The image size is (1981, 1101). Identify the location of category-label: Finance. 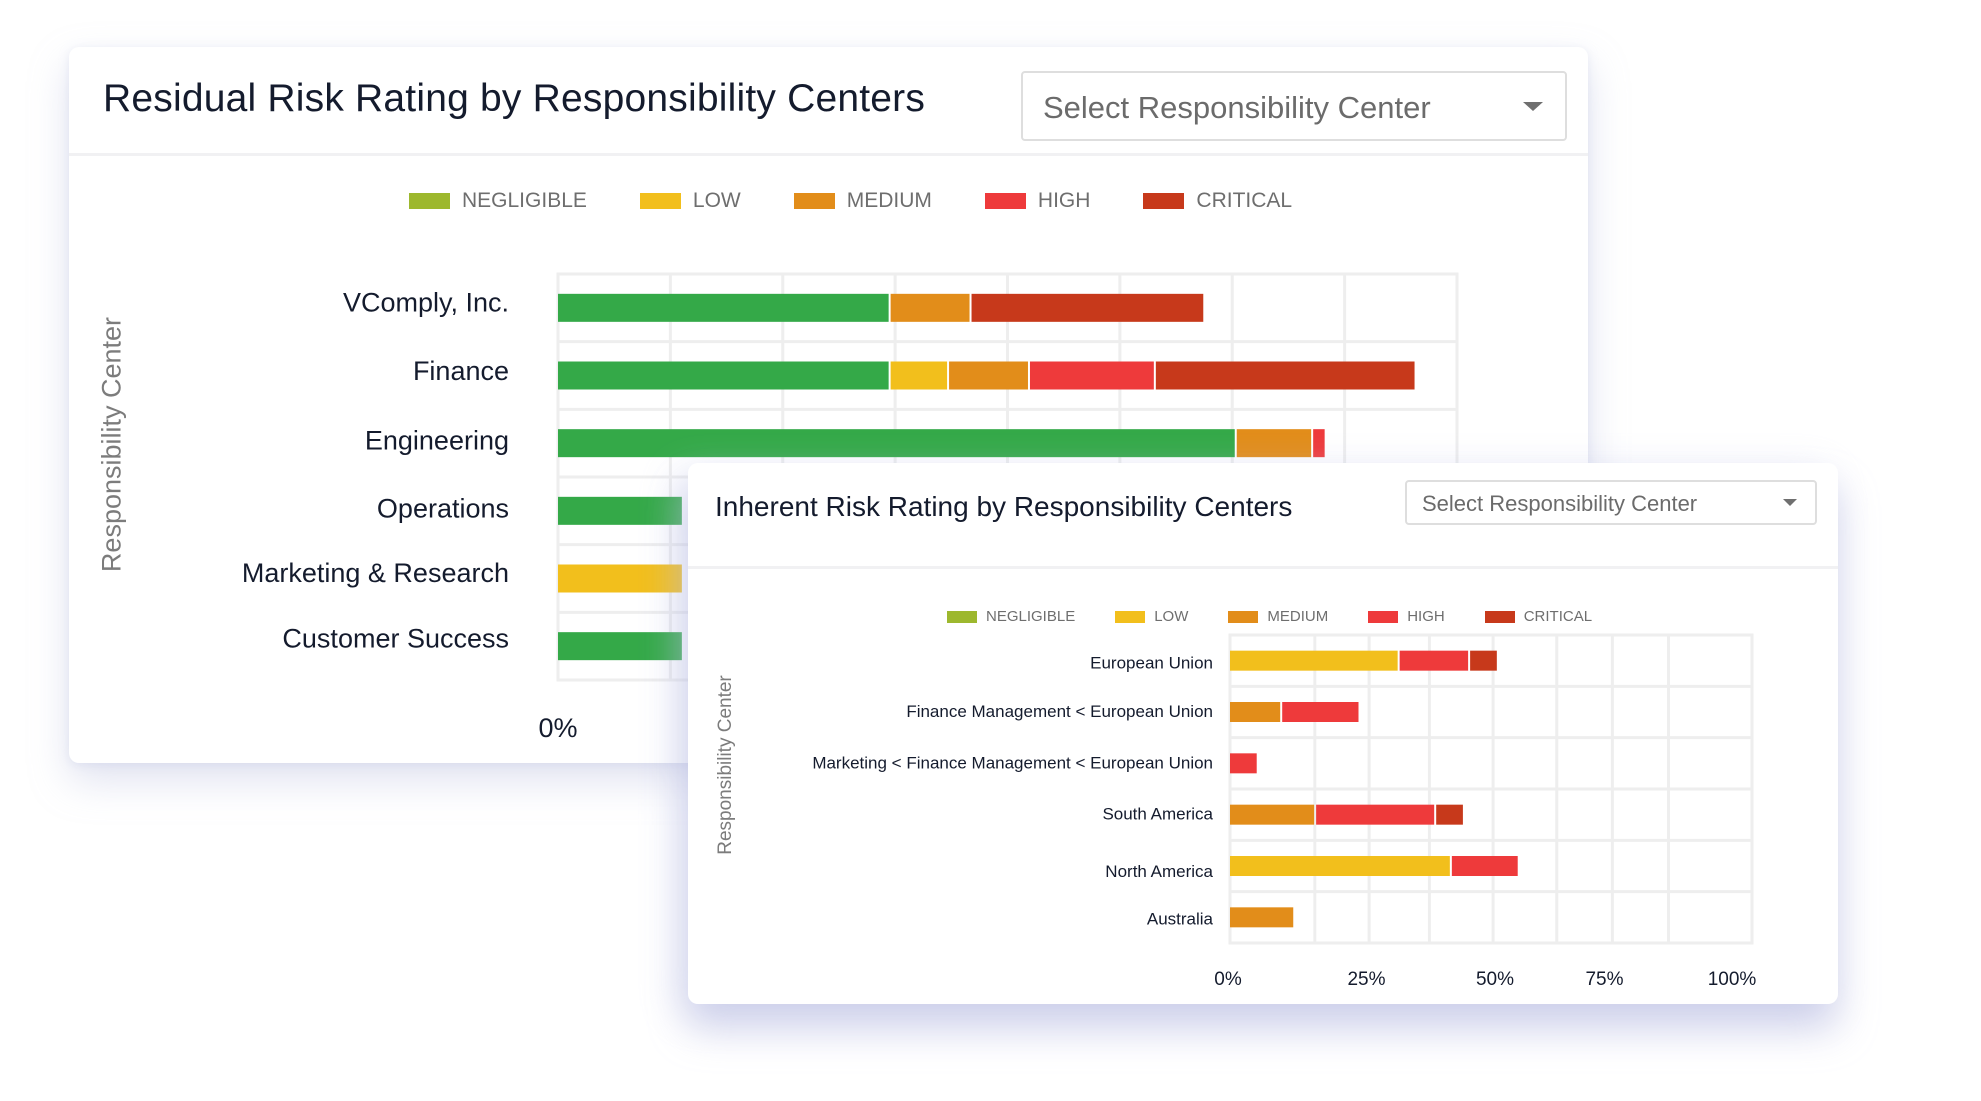
(461, 371).